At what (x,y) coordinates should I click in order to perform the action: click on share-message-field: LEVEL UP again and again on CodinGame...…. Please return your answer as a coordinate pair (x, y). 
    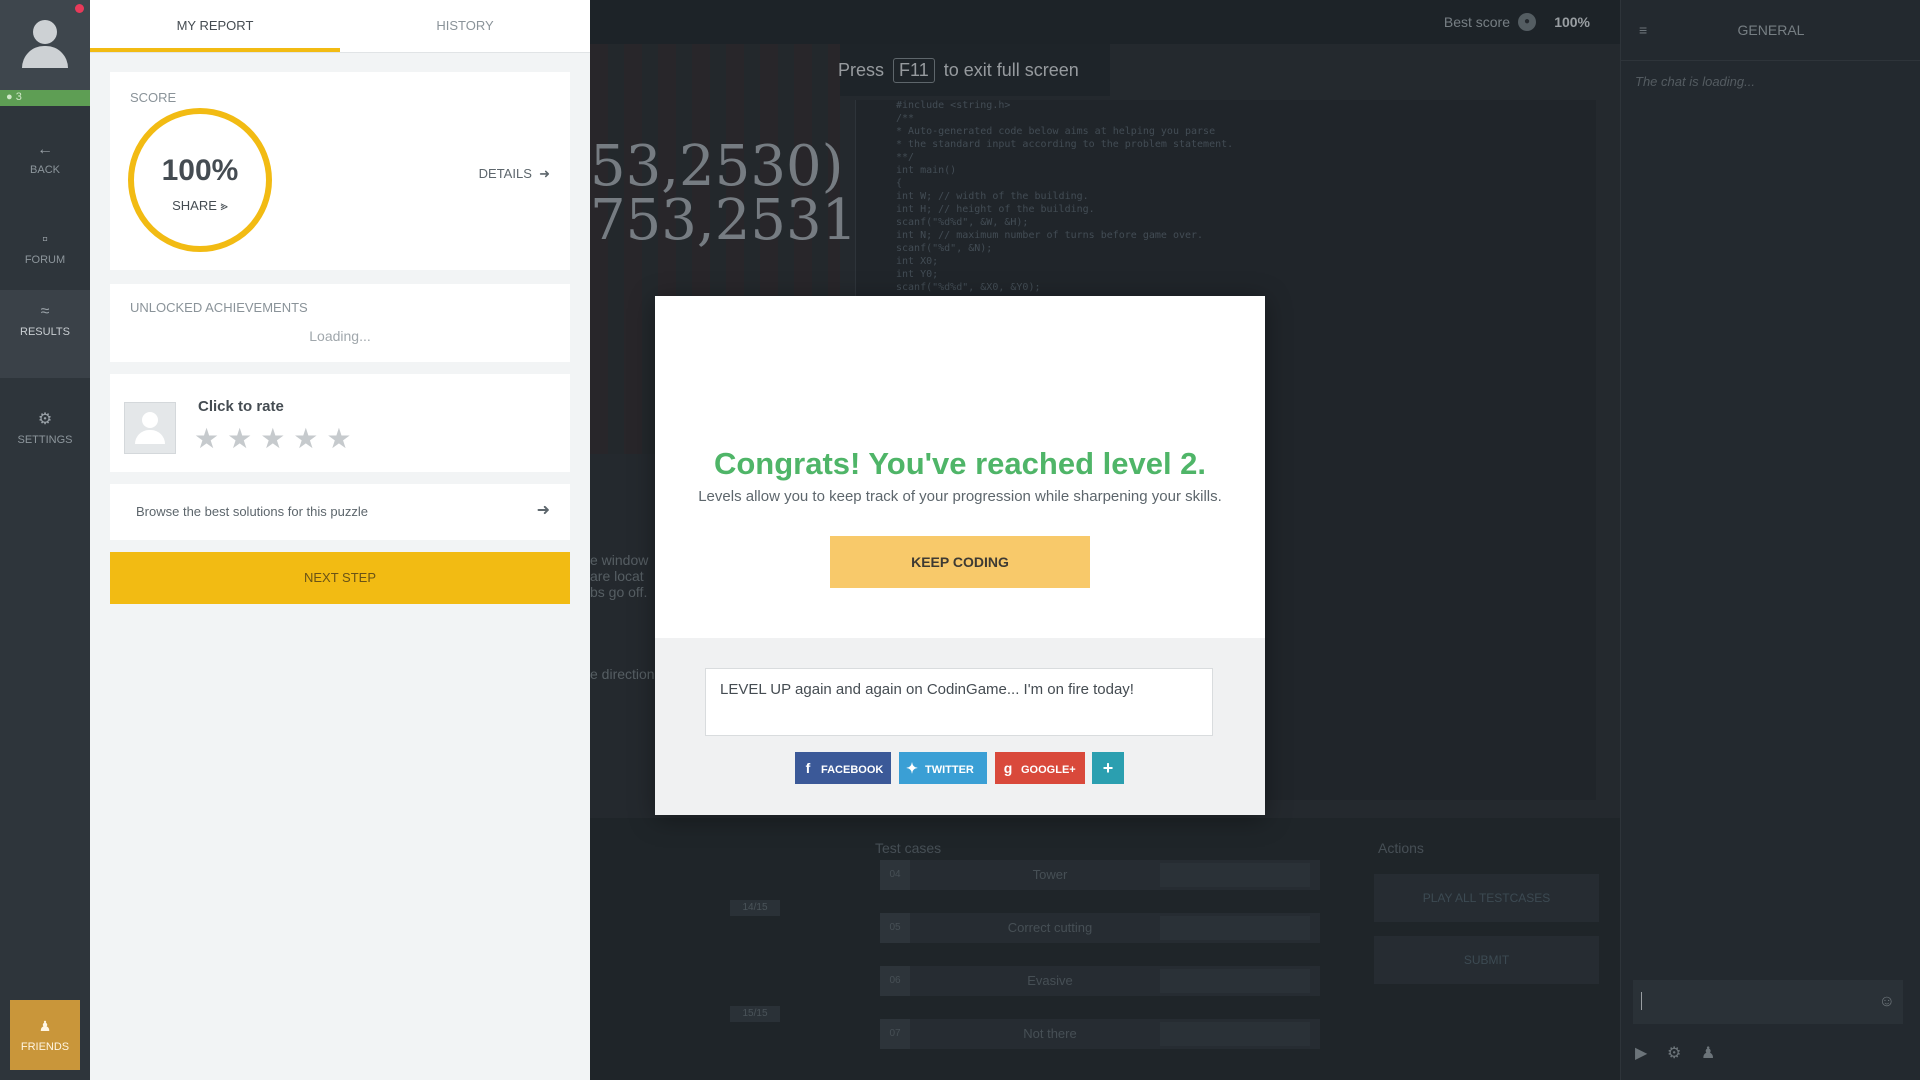
    Looking at the image, I should click on (959, 702).